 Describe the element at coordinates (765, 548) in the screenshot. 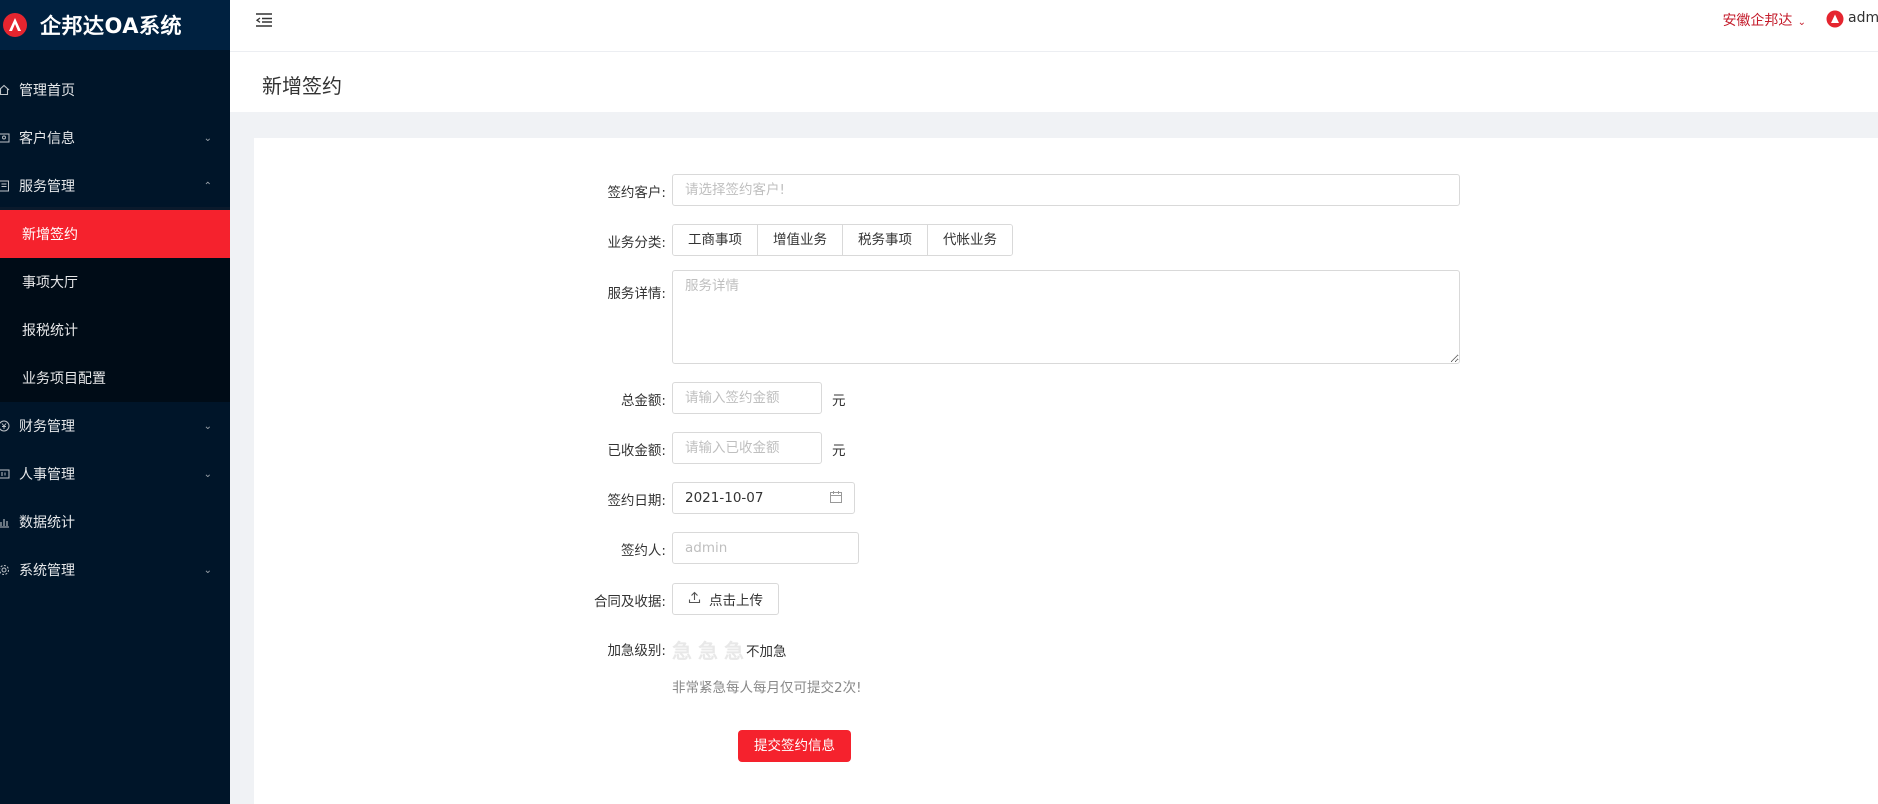

I see `signer-input` at that location.